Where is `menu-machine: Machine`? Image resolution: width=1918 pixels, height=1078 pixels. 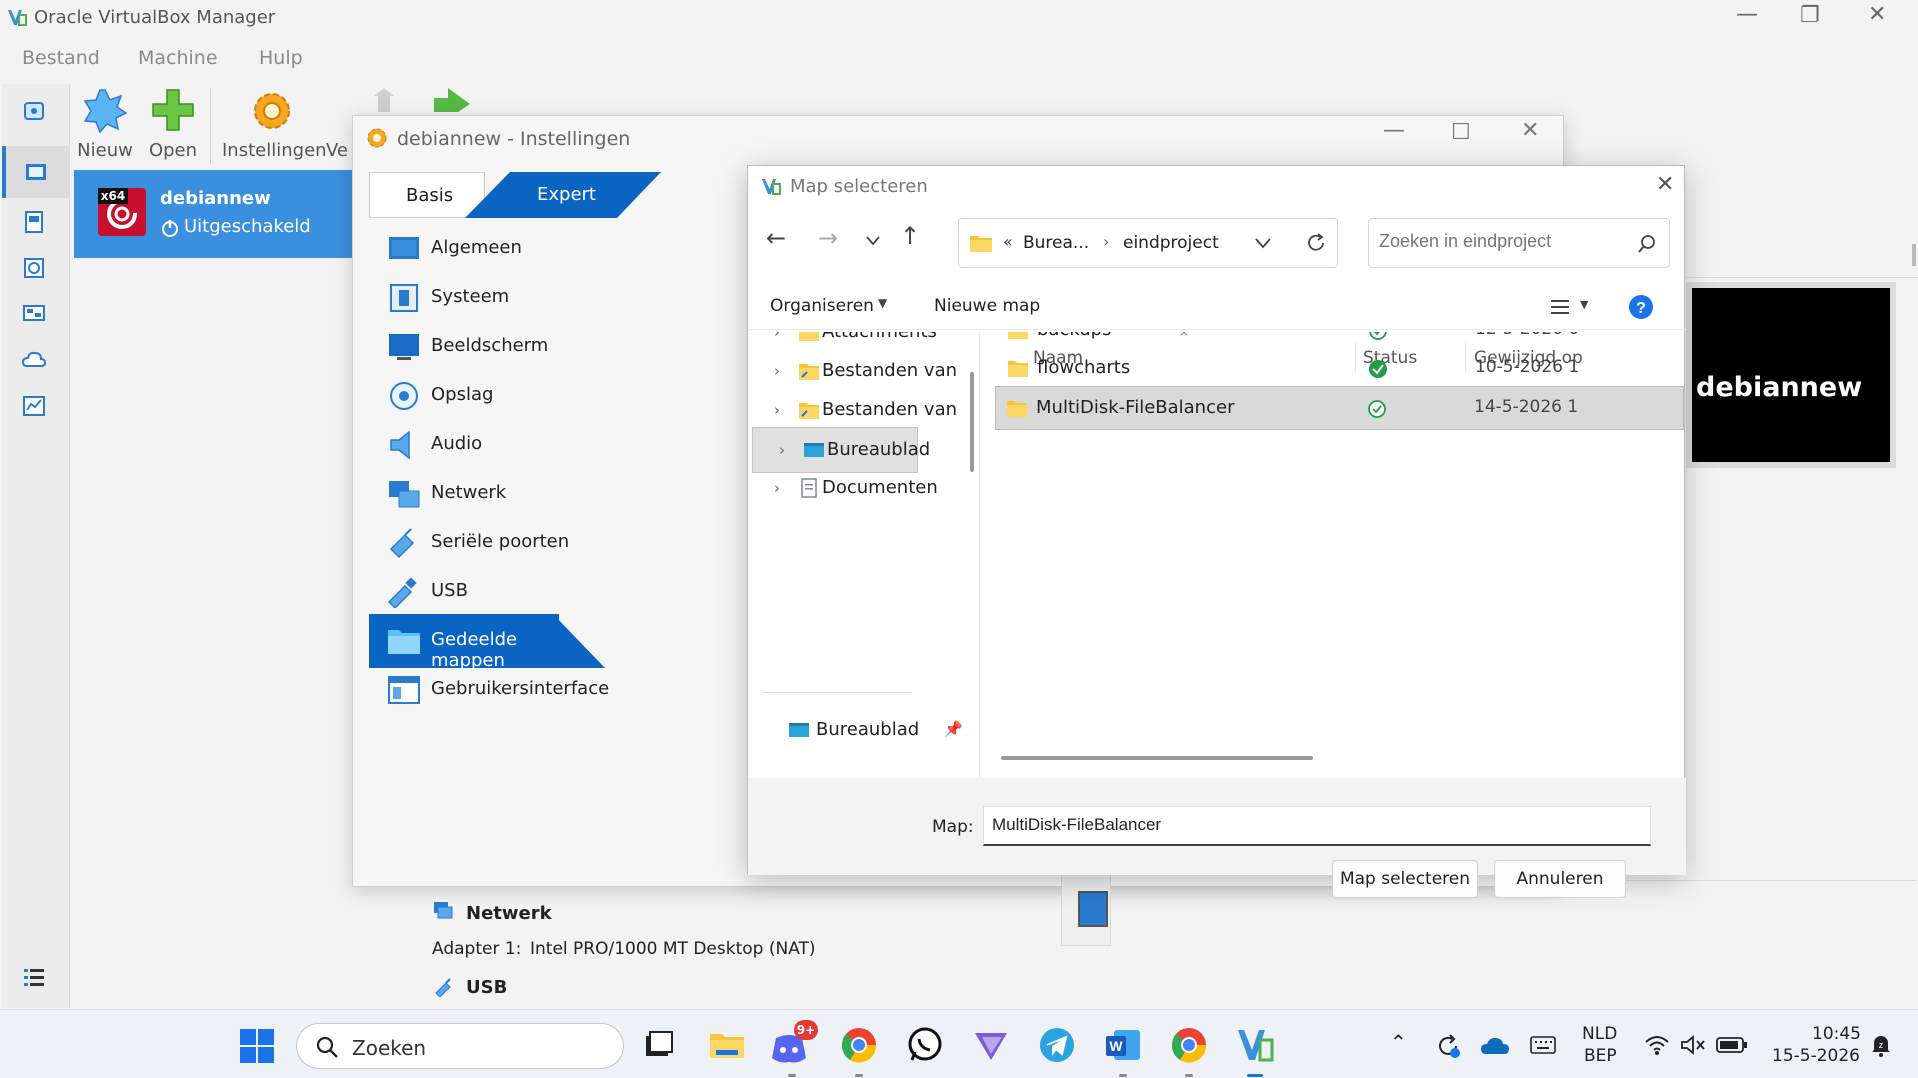
menu-machine: Machine is located at coordinates (178, 58).